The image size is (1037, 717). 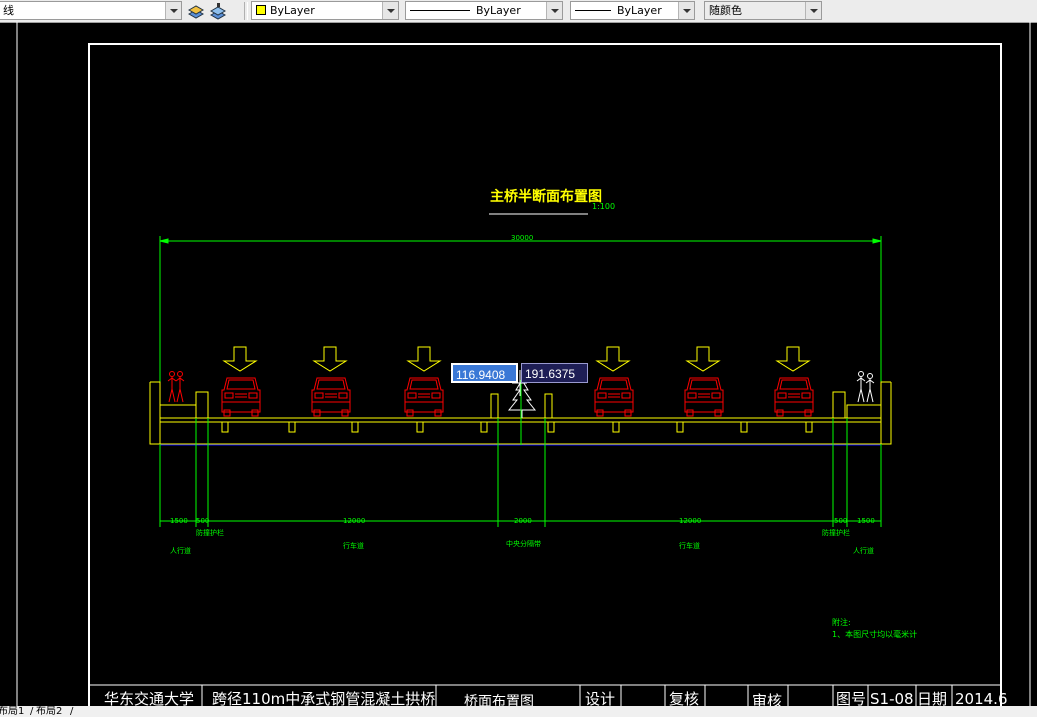 What do you see at coordinates (354, 521) in the screenshot?
I see `dim-lanes-left: 12000` at bounding box center [354, 521].